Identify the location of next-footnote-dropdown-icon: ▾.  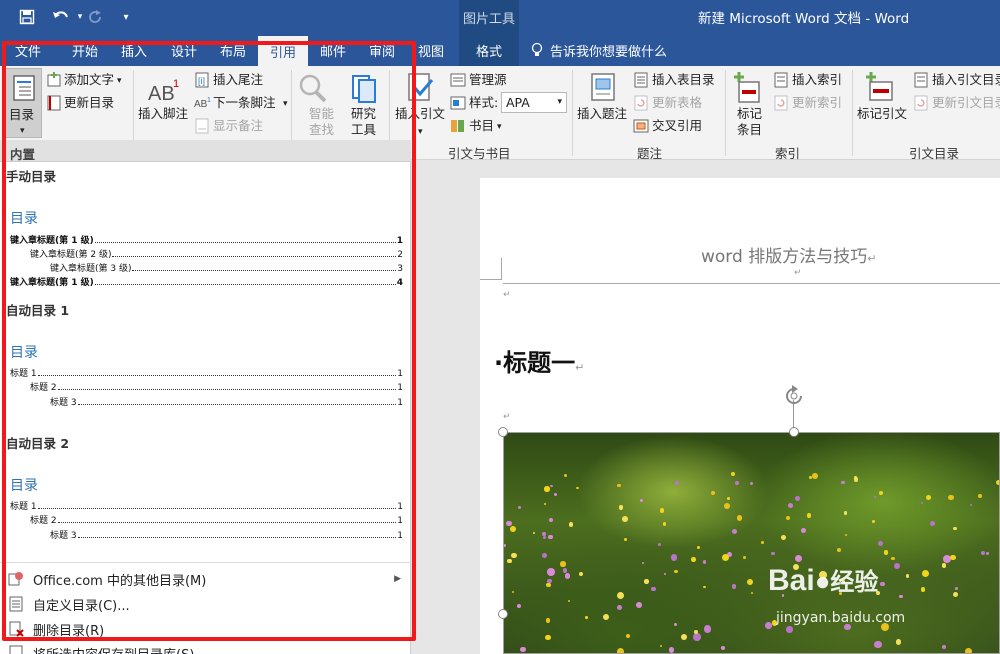
(285, 104).